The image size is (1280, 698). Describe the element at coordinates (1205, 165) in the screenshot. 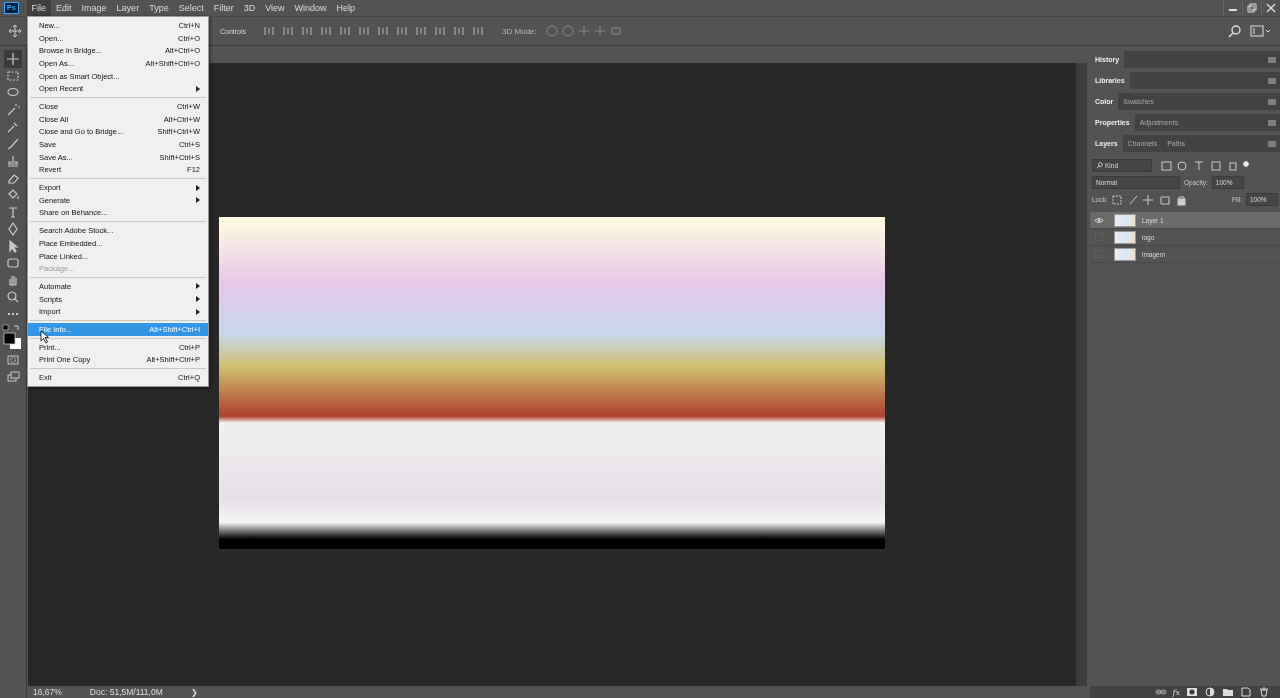

I see `filter-icons-drawing` at that location.